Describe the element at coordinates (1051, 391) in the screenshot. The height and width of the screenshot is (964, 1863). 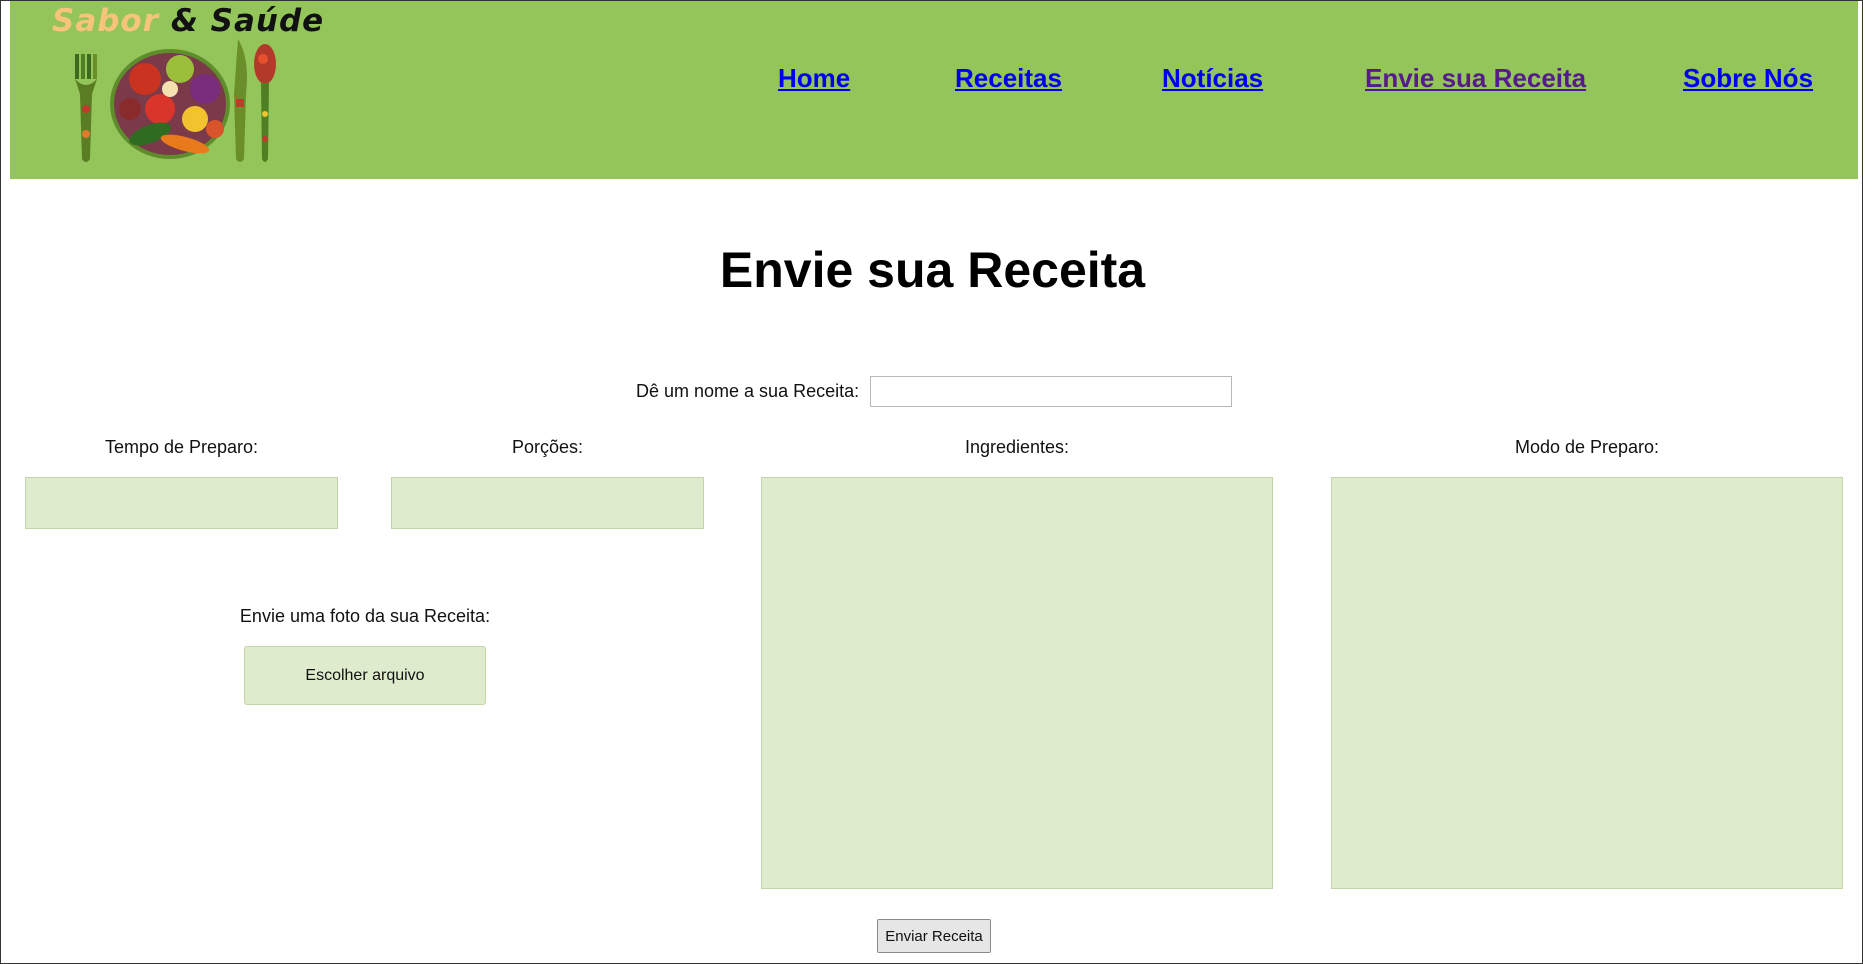
I see `recipe-name-input` at that location.